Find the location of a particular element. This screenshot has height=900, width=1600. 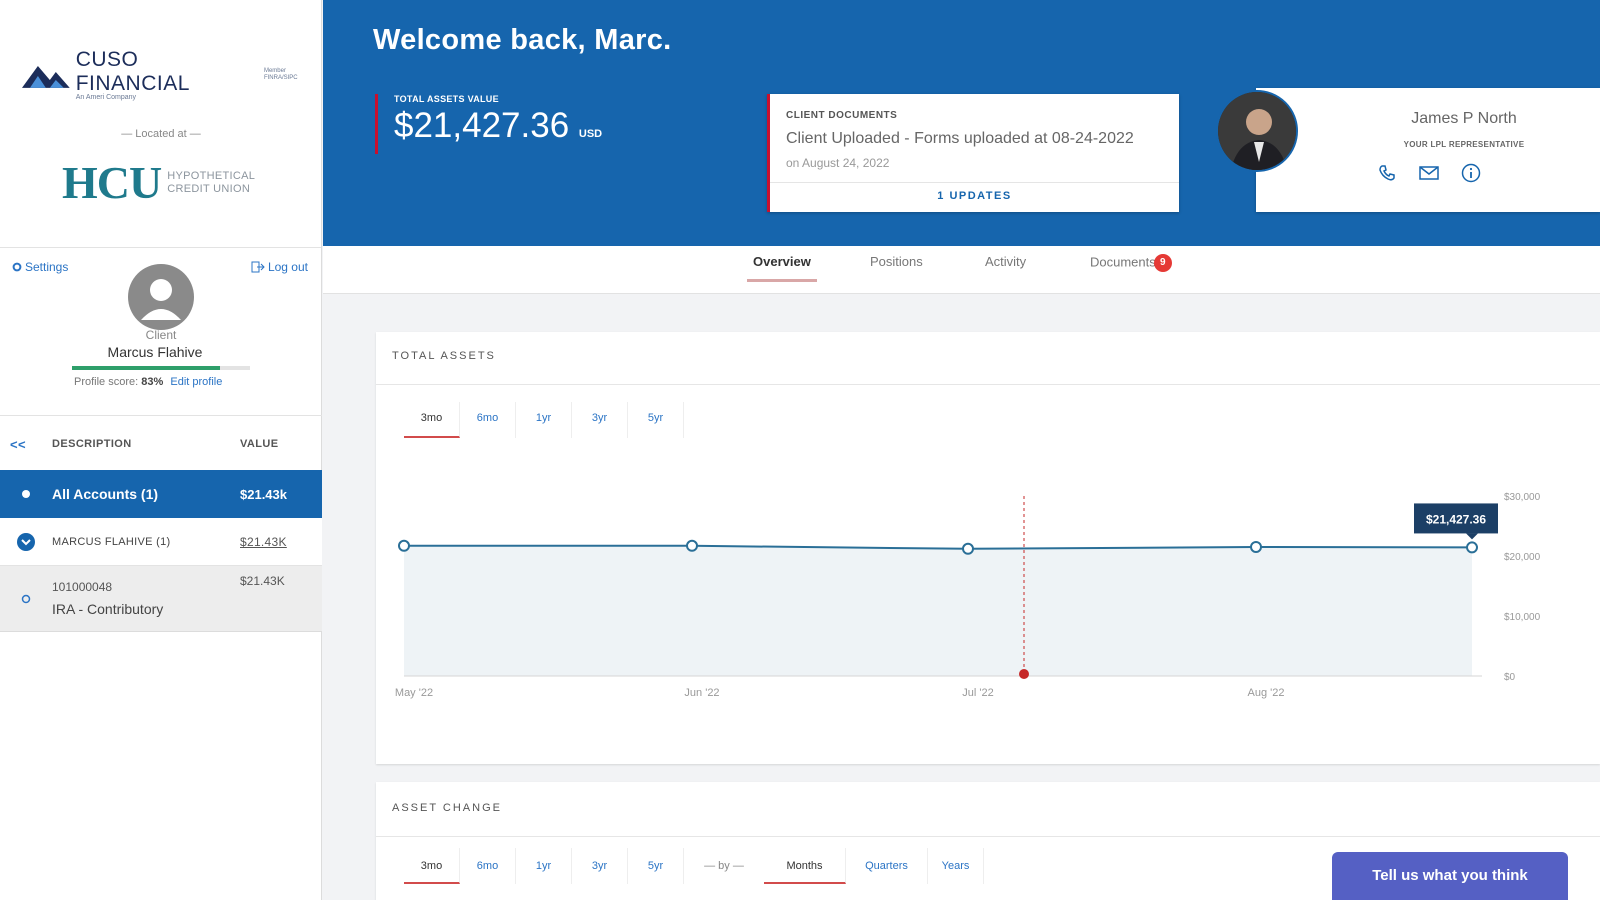

chart-y-tick-label: $20,000 is located at coordinates (1522, 557).